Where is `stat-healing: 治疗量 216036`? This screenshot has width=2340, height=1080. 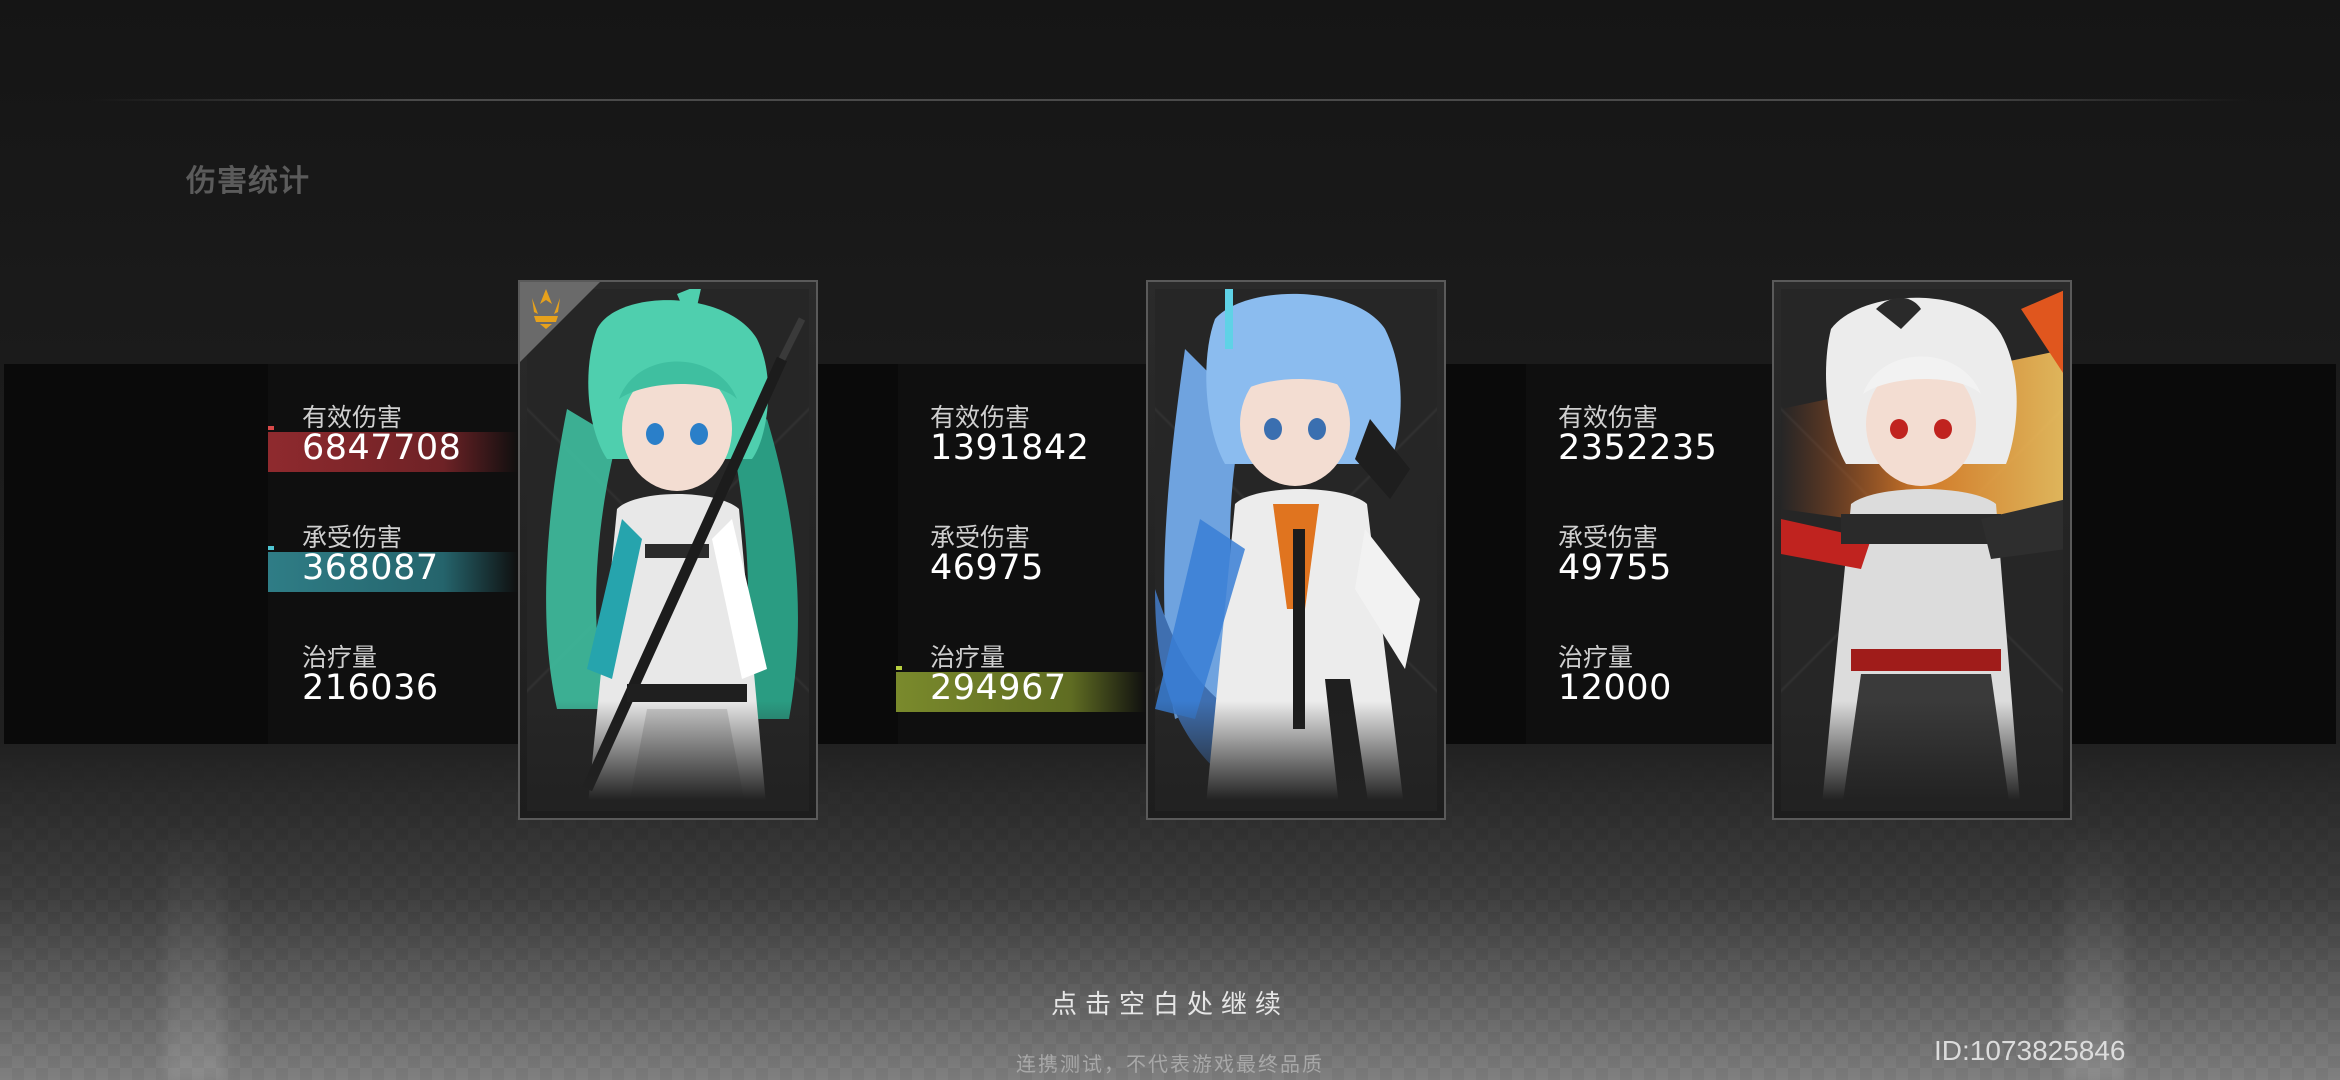 stat-healing: 治疗量 216036 is located at coordinates (398, 698).